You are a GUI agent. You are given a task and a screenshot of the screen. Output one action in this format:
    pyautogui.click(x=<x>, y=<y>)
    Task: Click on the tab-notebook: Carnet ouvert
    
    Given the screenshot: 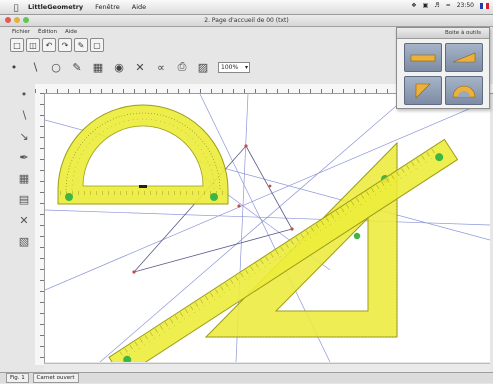 What is the action you would take?
    pyautogui.click(x=55, y=378)
    